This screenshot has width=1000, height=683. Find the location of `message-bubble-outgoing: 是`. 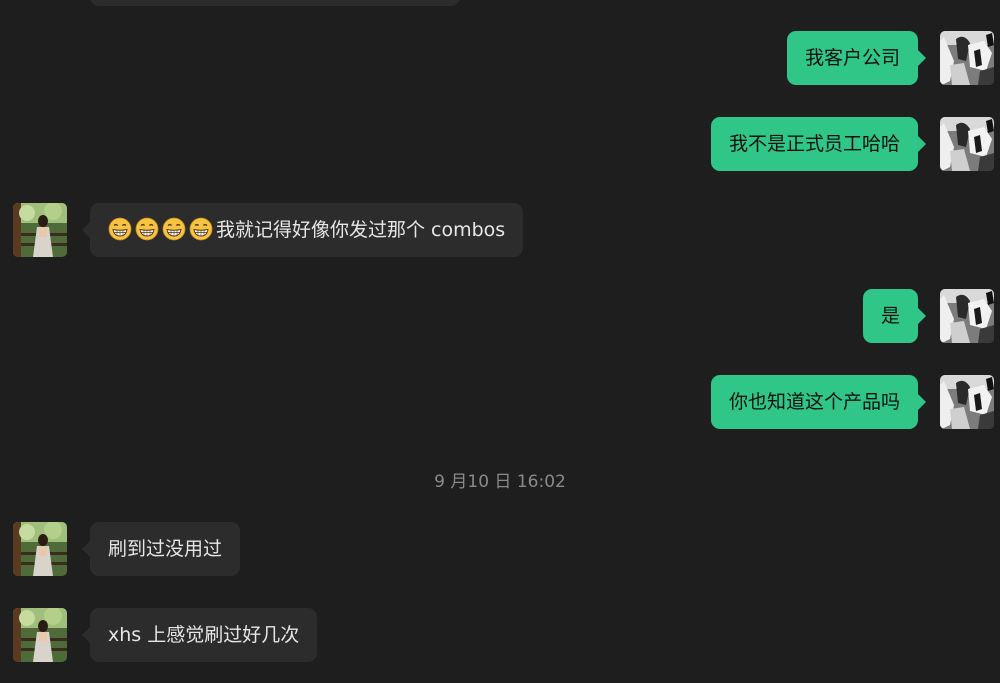

message-bubble-outgoing: 是 is located at coordinates (894, 316).